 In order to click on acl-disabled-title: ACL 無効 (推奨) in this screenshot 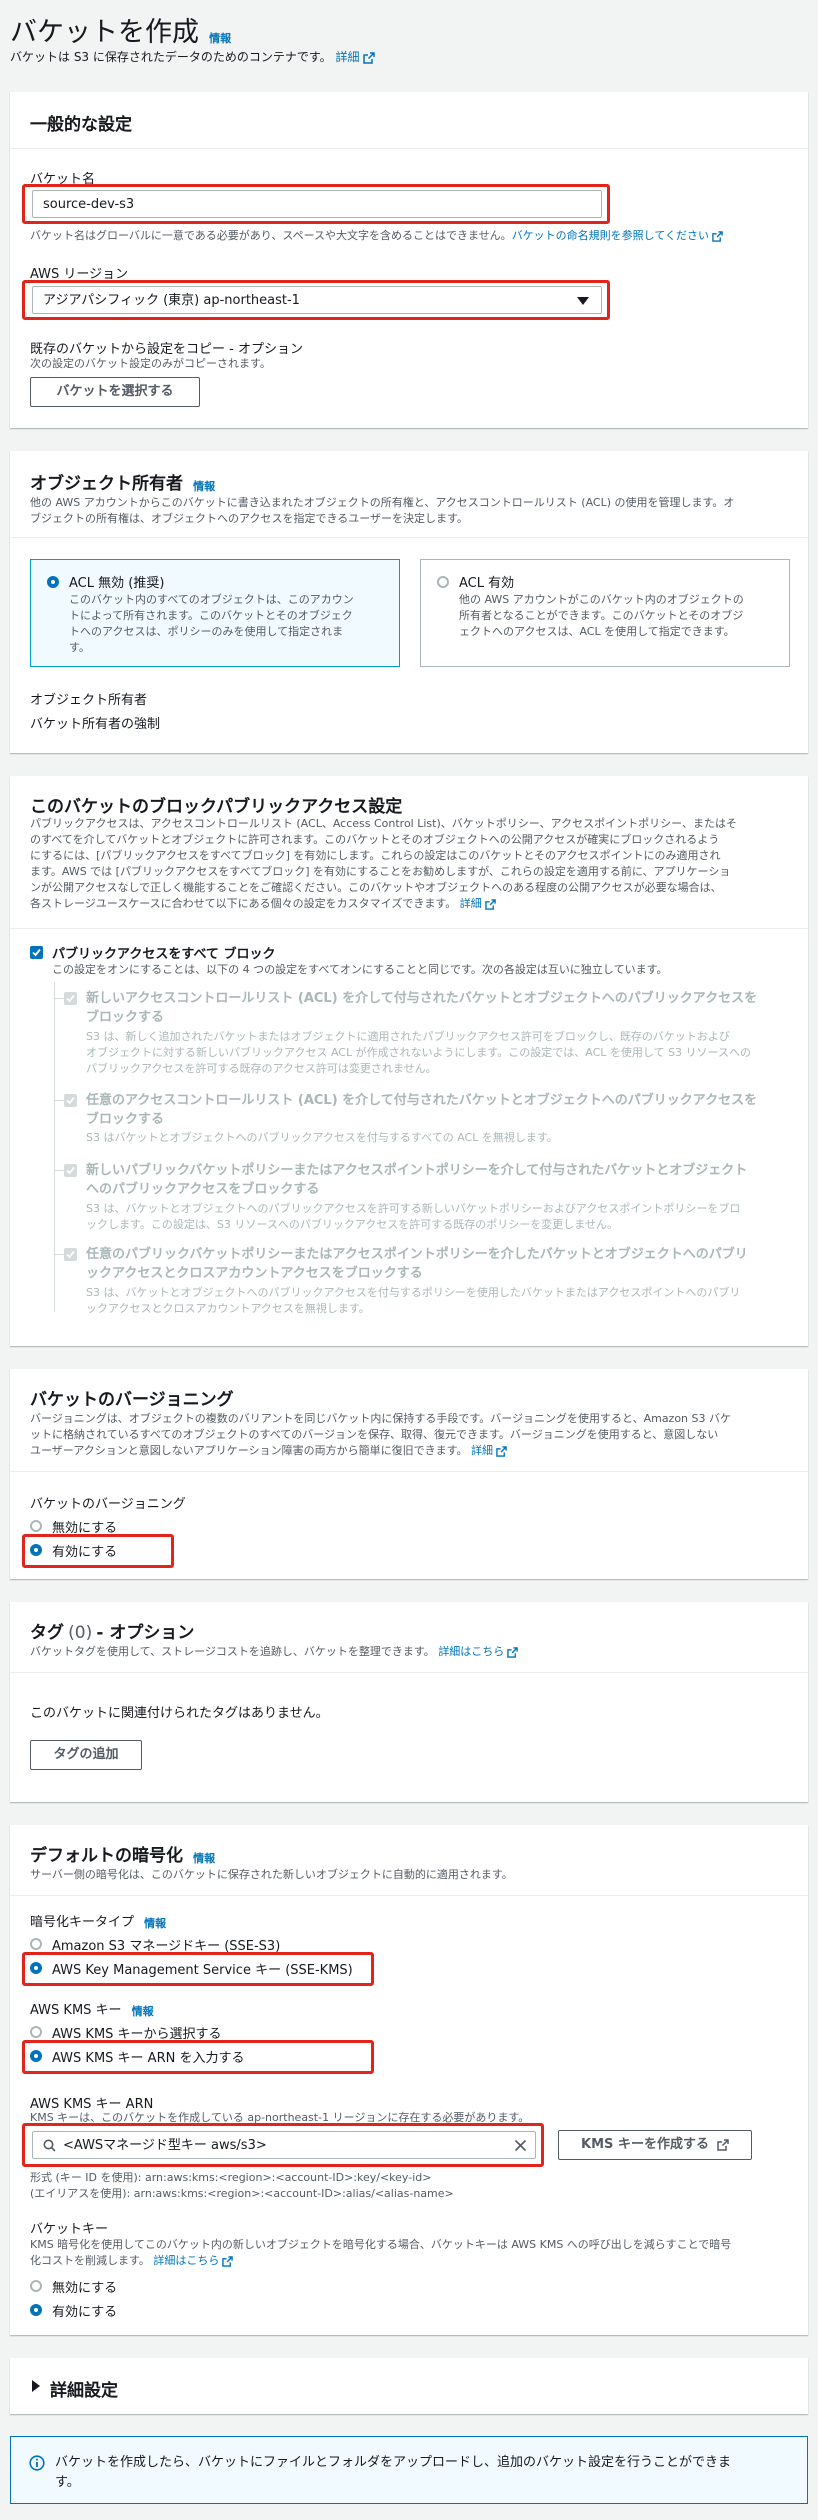, I will do `click(117, 583)`.